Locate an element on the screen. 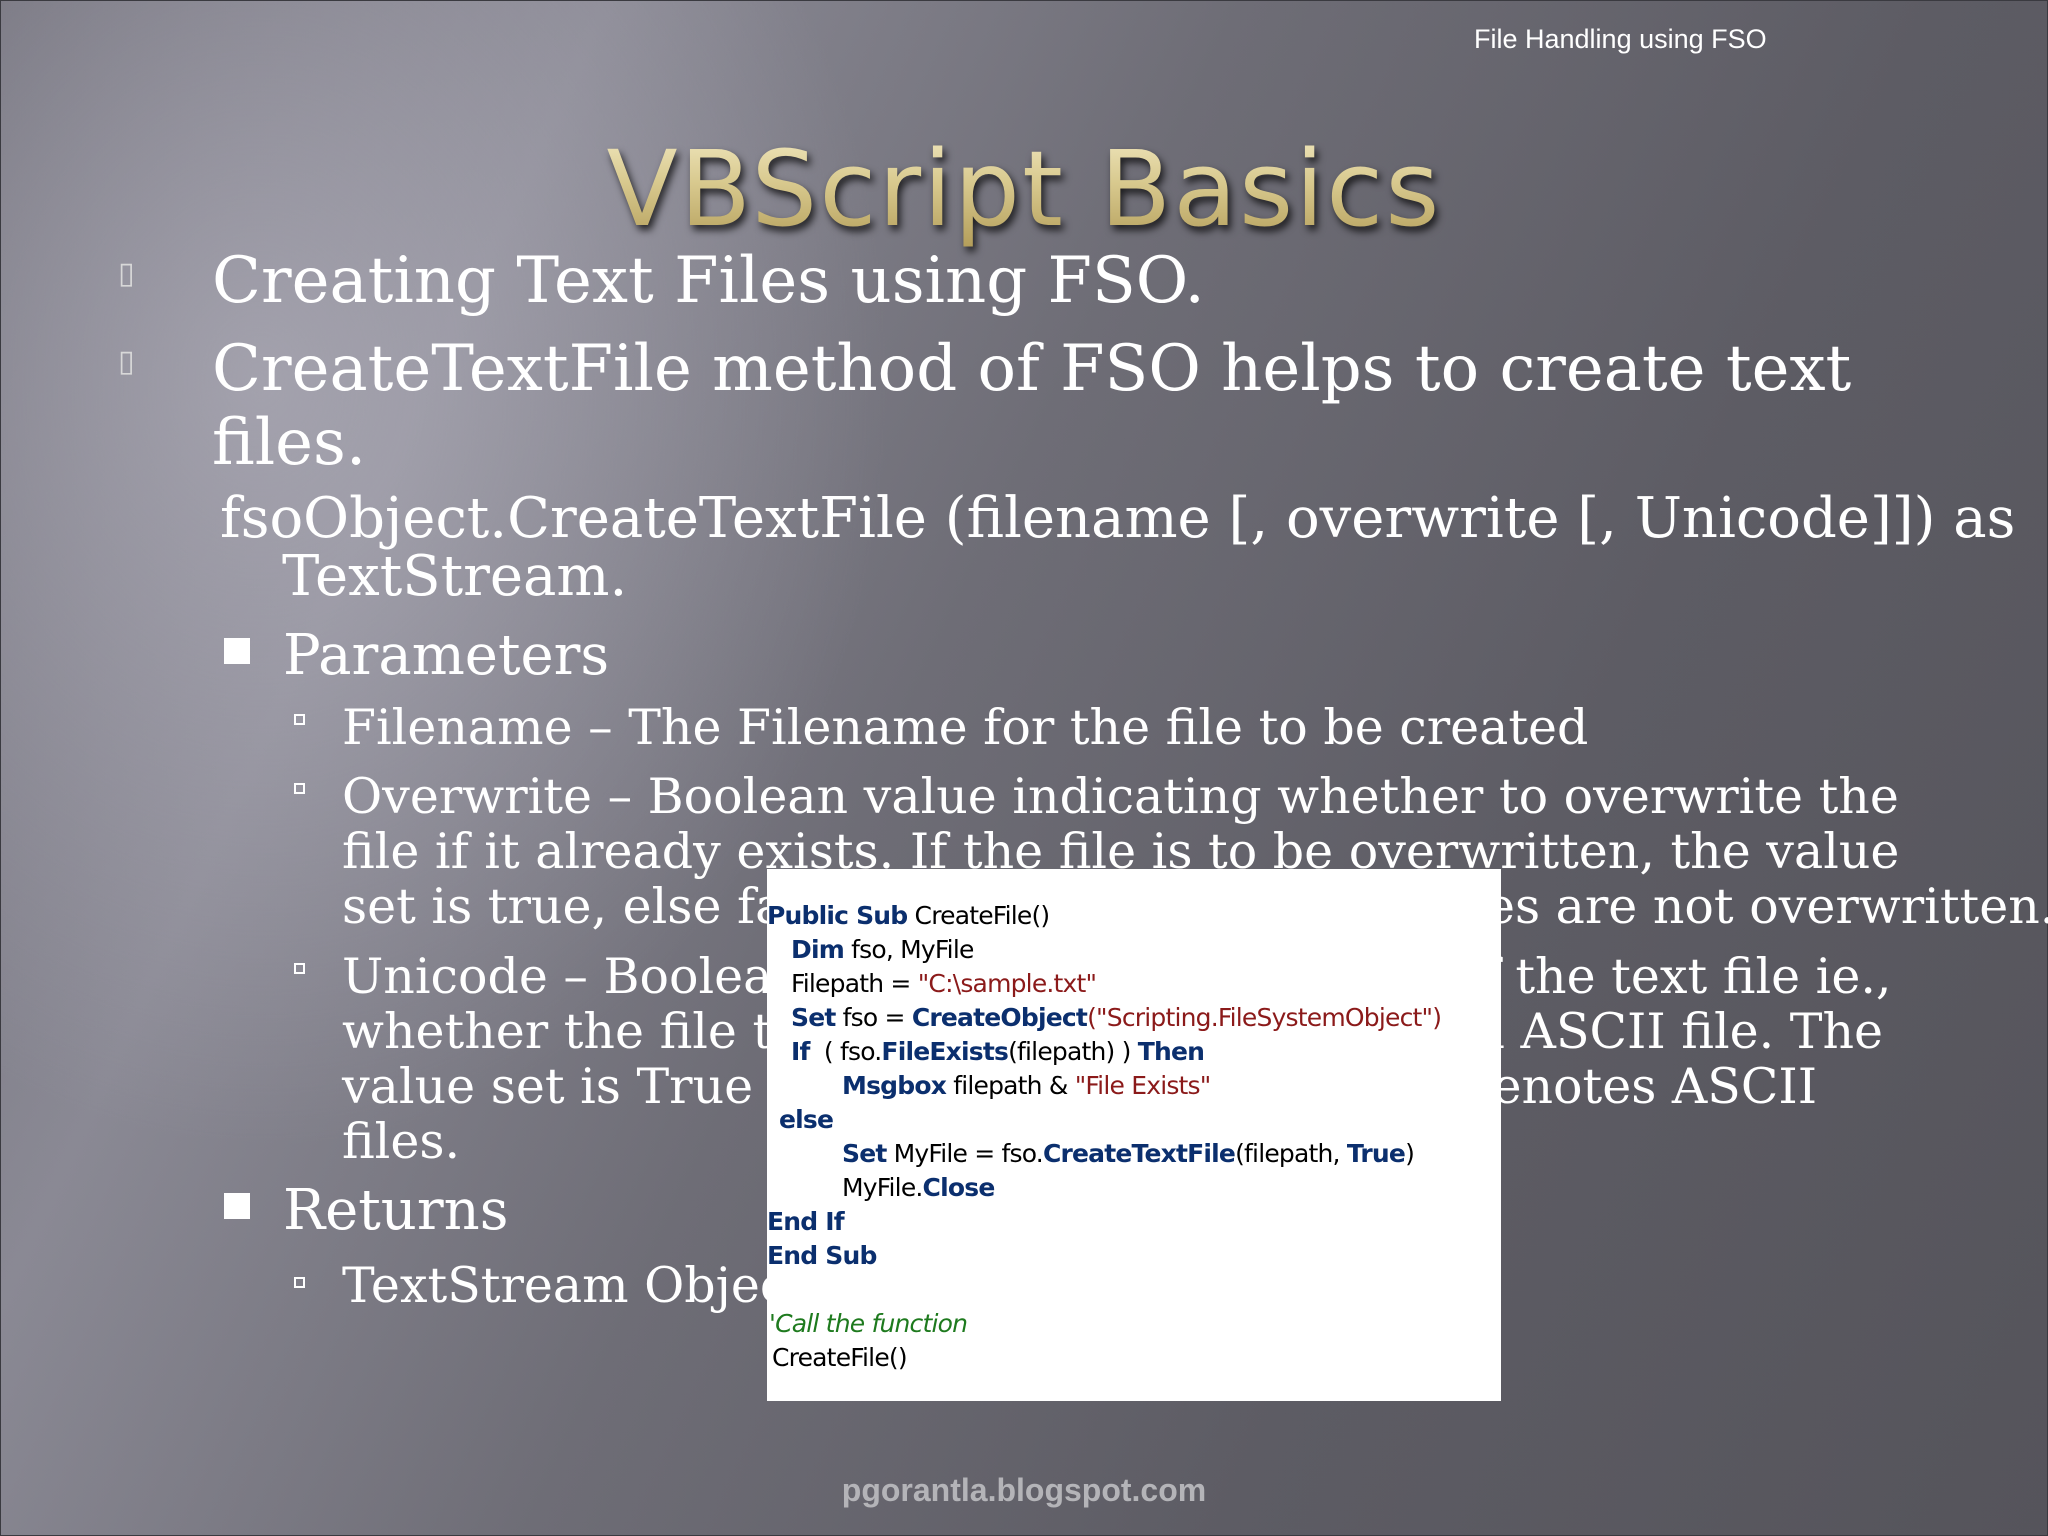 Image resolution: width=2048 pixels, height=1536 pixels. footer-blog-url: pgorantla.blogspot.com is located at coordinates (1024, 1490).